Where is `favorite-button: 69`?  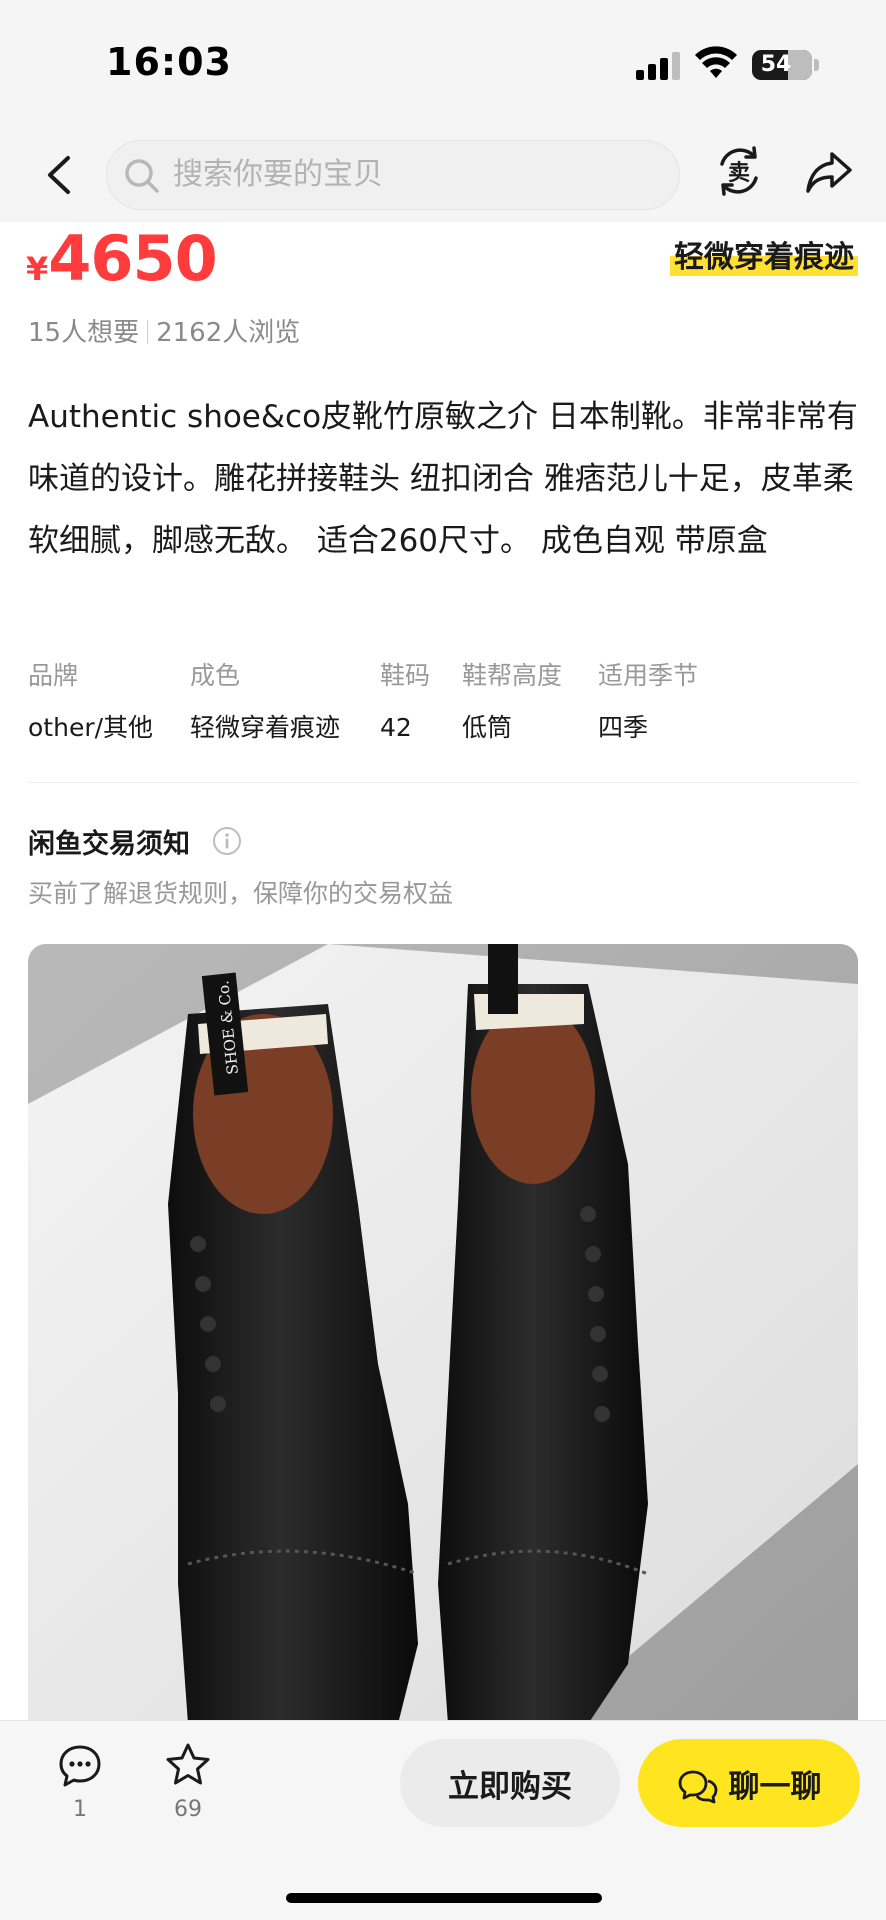
favorite-button: 69 is located at coordinates (188, 1789).